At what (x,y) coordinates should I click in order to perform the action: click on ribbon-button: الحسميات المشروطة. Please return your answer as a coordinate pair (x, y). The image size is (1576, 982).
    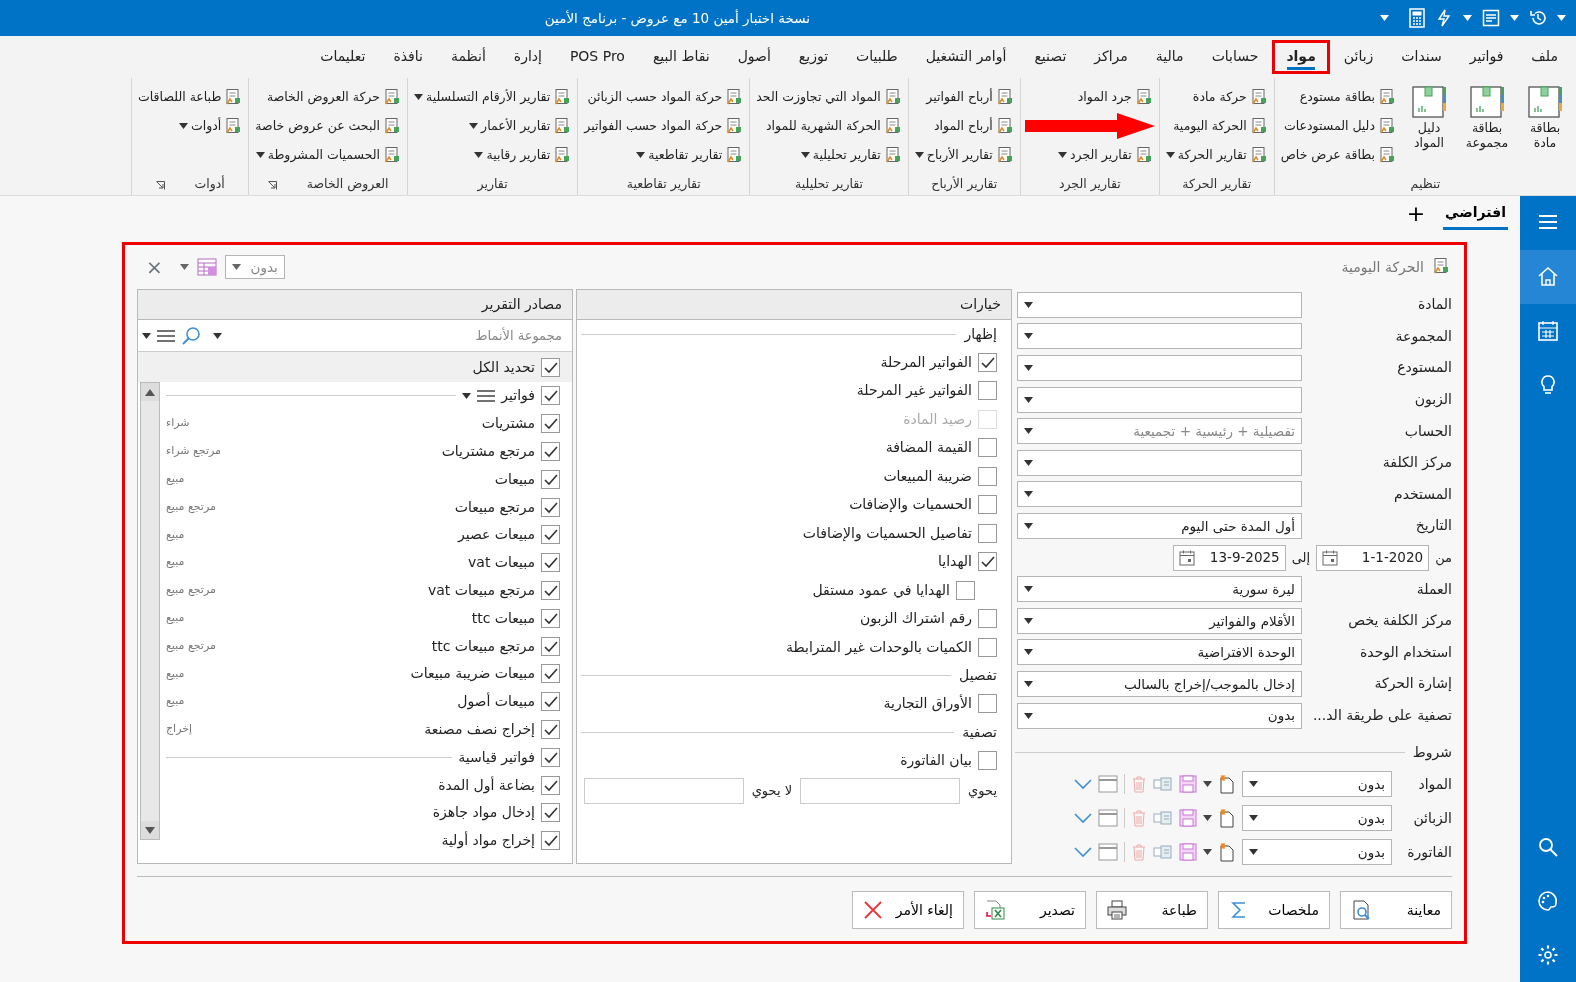
    Looking at the image, I should click on (328, 155).